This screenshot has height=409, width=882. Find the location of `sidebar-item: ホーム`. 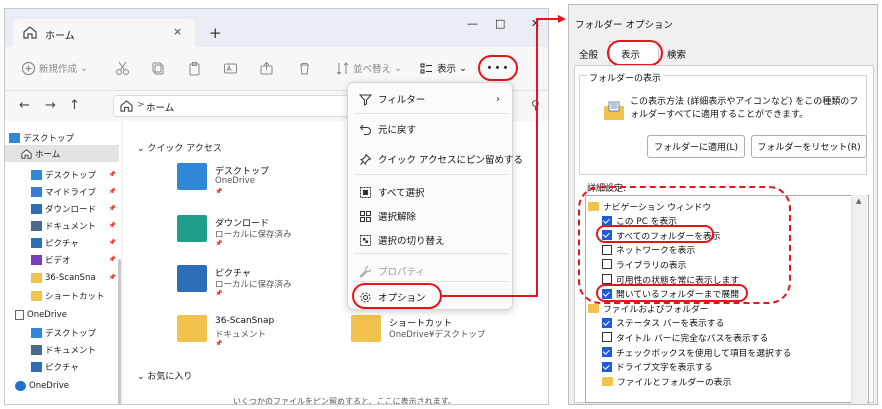

sidebar-item: ホーム is located at coordinates (62, 153).